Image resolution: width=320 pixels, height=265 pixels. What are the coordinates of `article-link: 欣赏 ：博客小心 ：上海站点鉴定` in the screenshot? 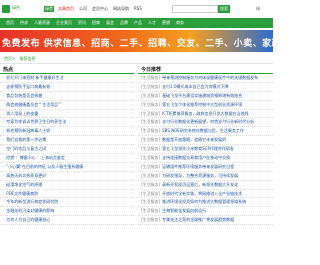 It's located at (35, 157).